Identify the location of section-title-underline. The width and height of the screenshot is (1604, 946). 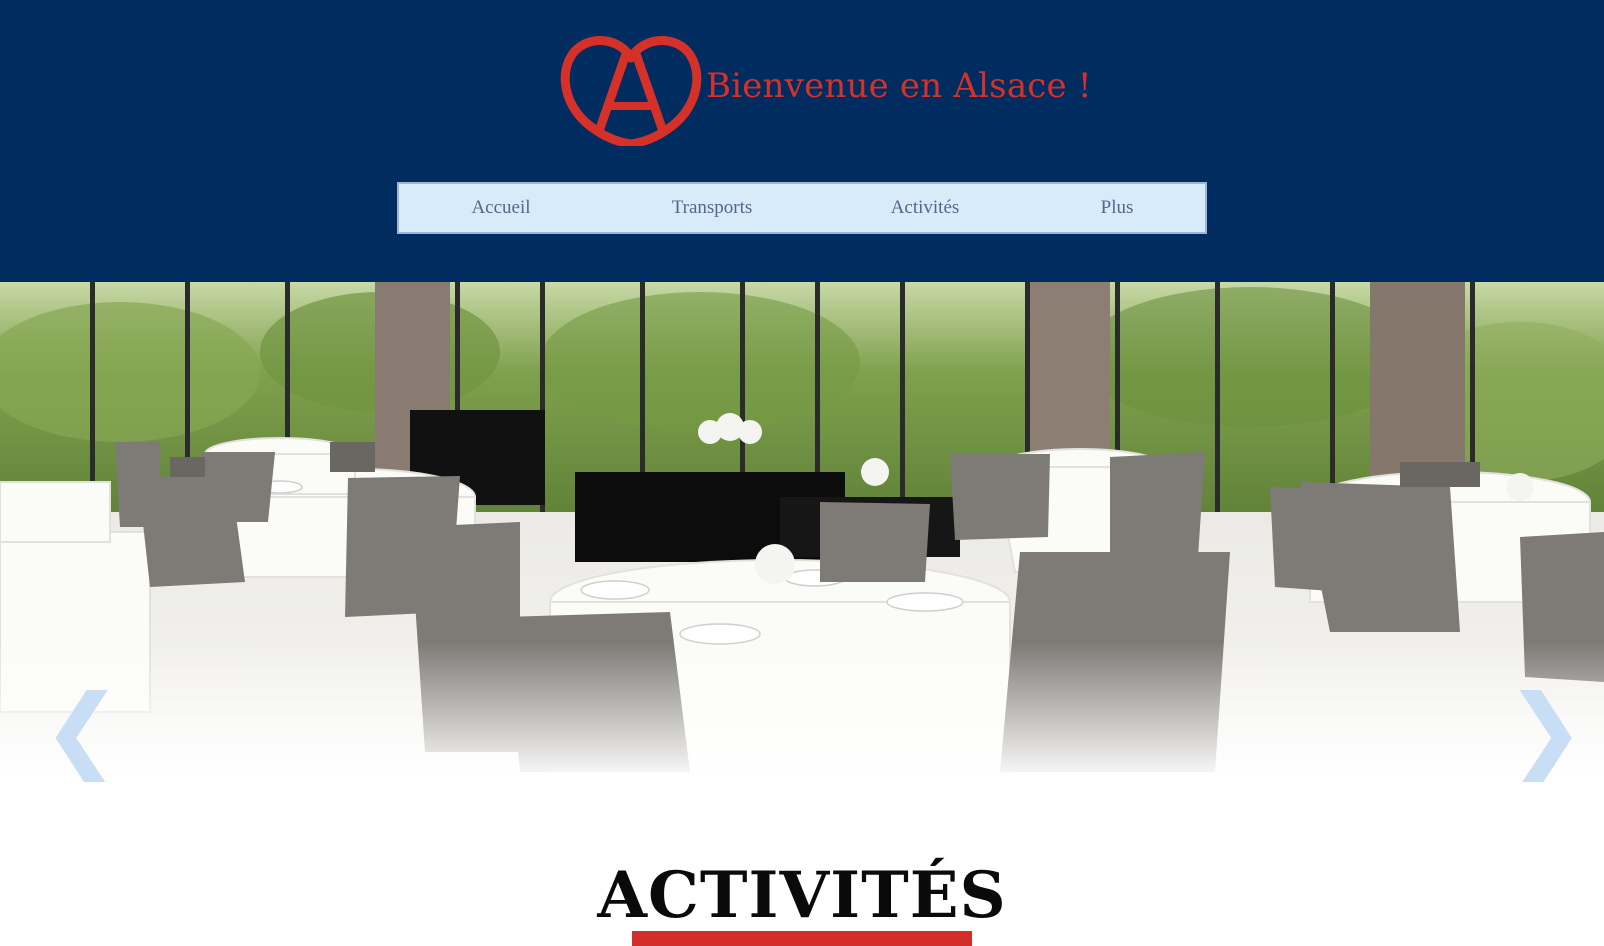
(802, 938).